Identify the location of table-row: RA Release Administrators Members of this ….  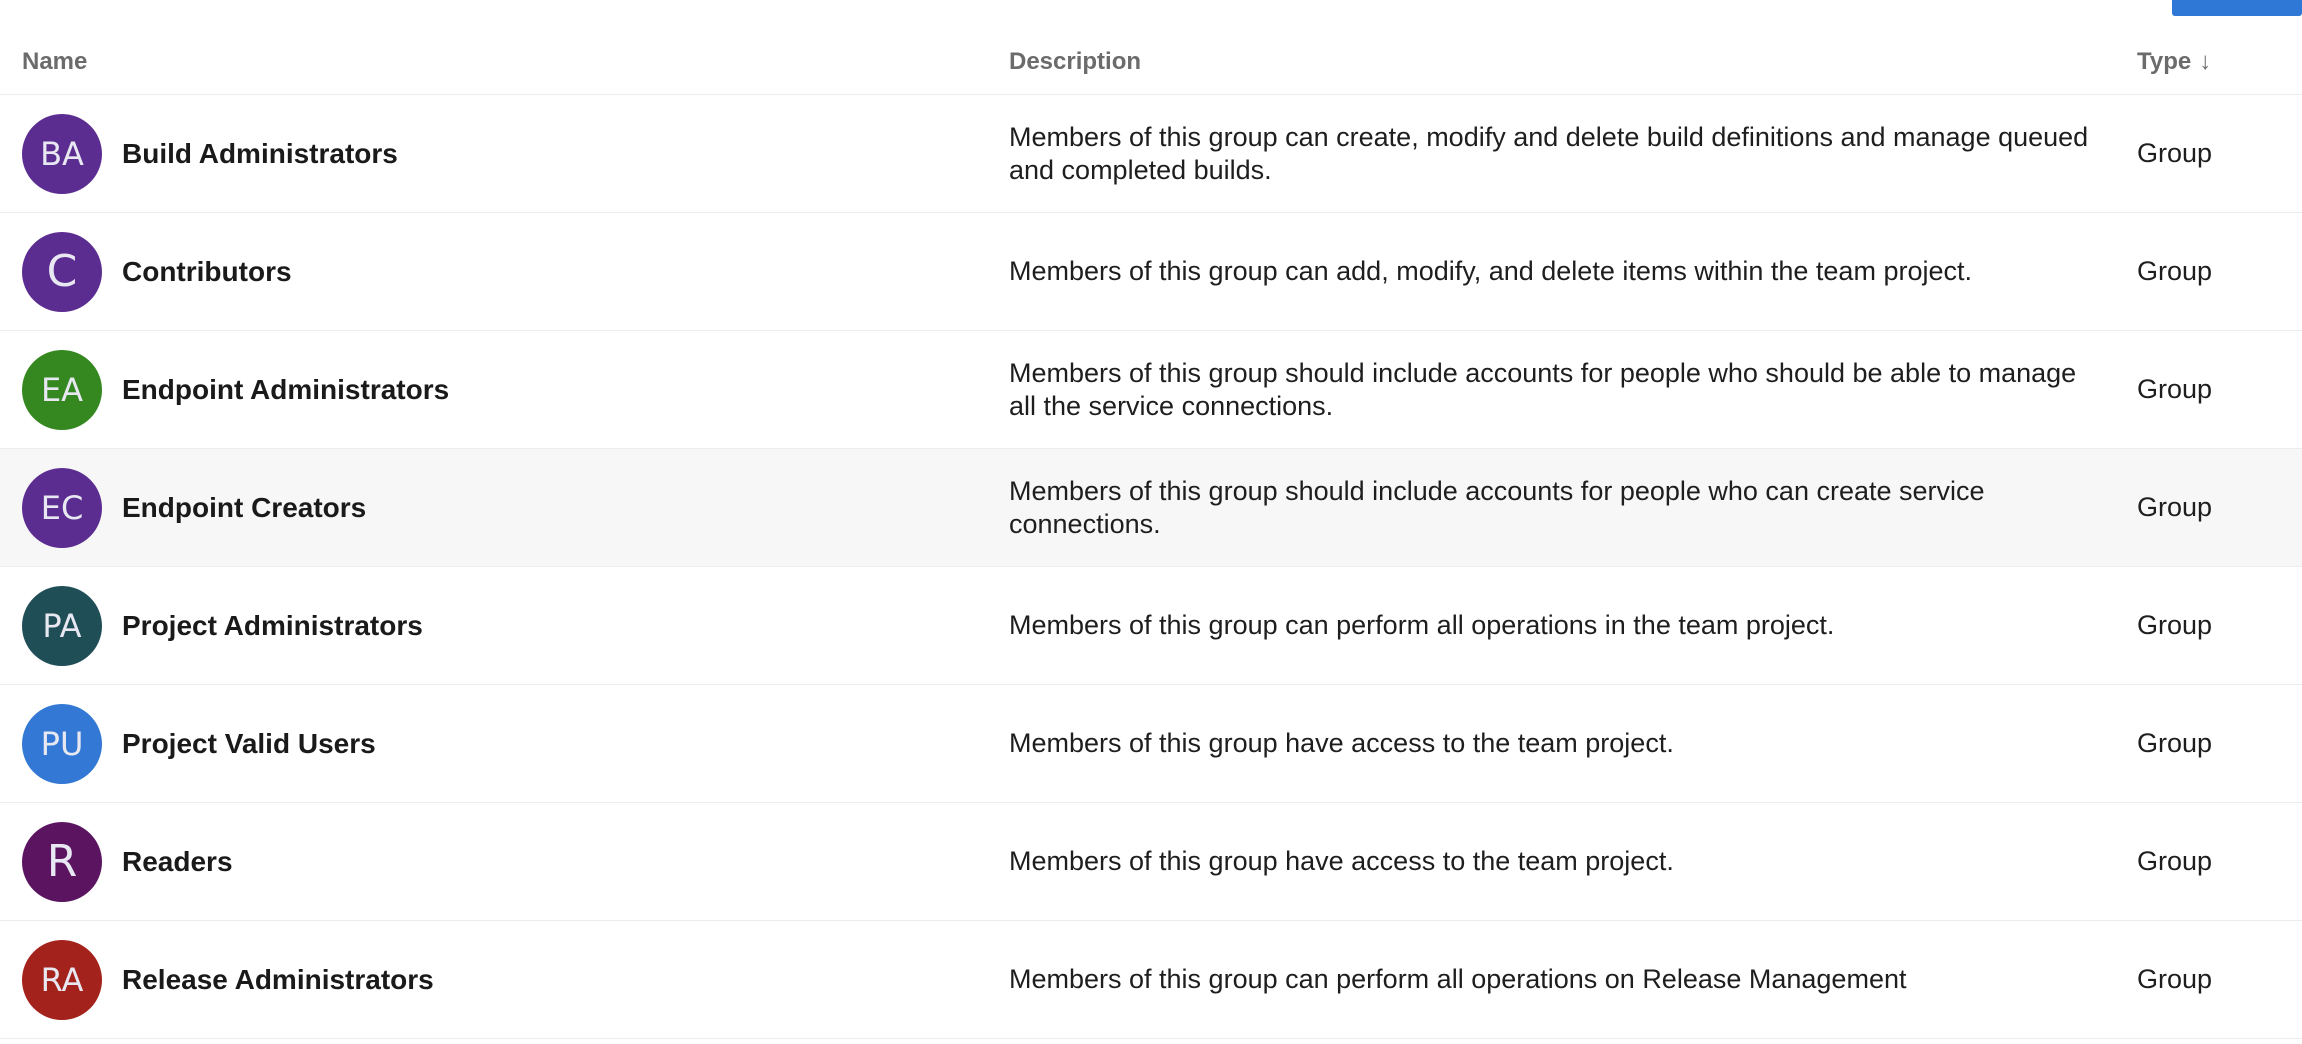
(1151, 980).